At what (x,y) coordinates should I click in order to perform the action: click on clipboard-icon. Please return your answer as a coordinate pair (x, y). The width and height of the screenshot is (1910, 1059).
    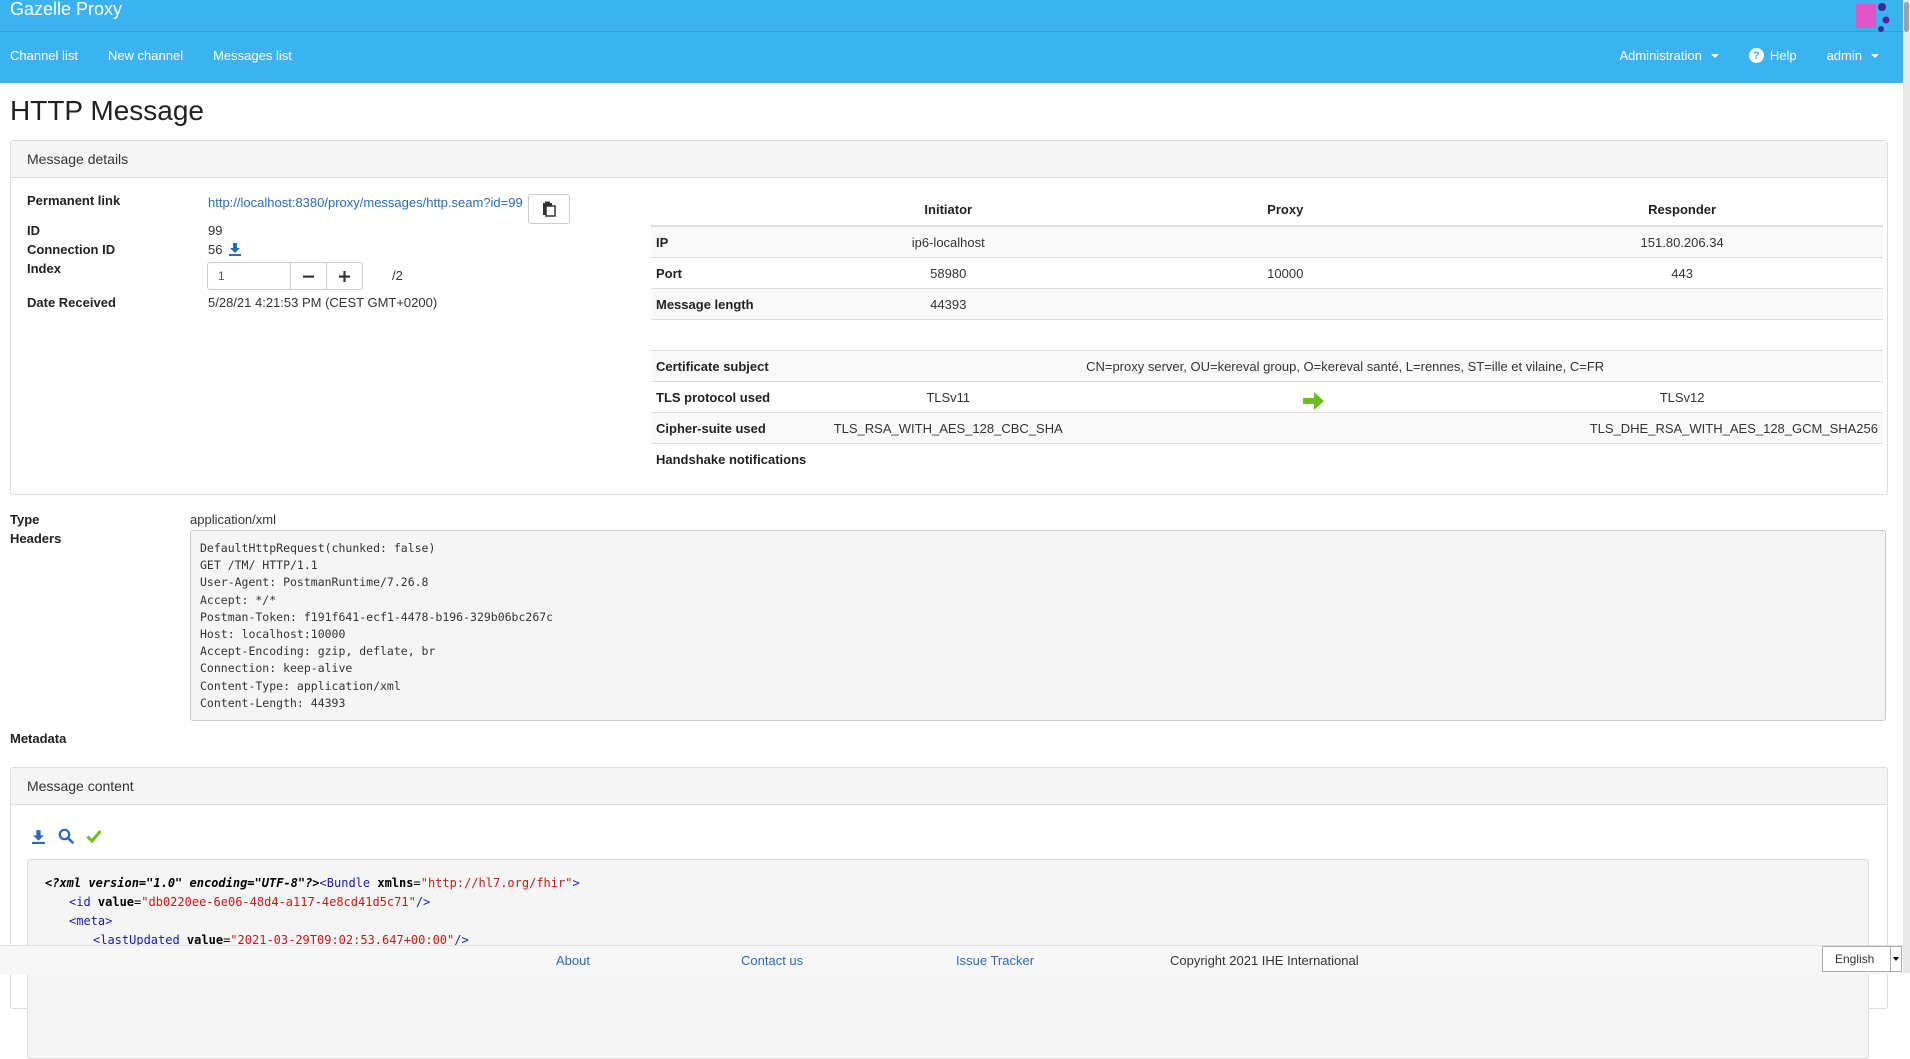
    Looking at the image, I should click on (549, 209).